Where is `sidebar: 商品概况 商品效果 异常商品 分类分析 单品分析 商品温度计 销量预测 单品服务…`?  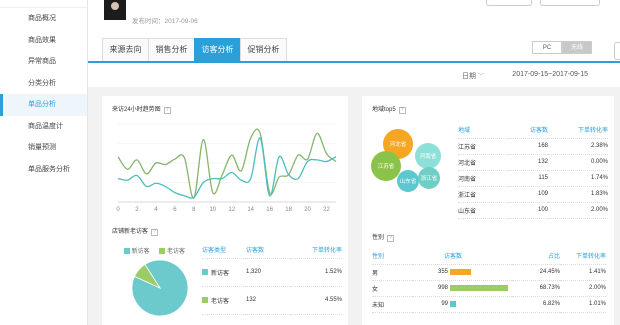
sidebar: 商品概况 商品效果 异常商品 分类分析 单品分析 商品温度计 销量预测 单品服务… is located at coordinates (44, 162).